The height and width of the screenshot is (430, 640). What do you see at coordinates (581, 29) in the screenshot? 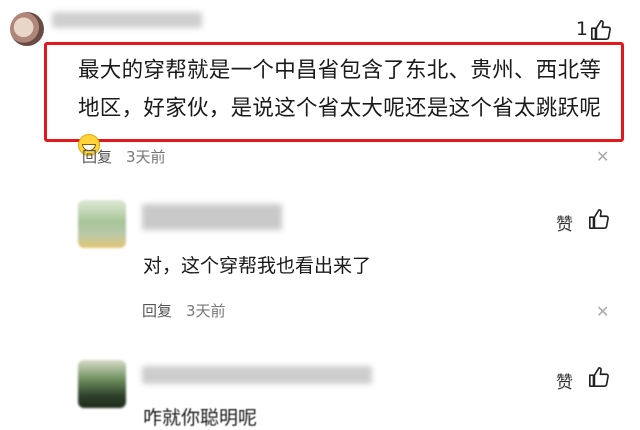
I see `like-count: 1` at bounding box center [581, 29].